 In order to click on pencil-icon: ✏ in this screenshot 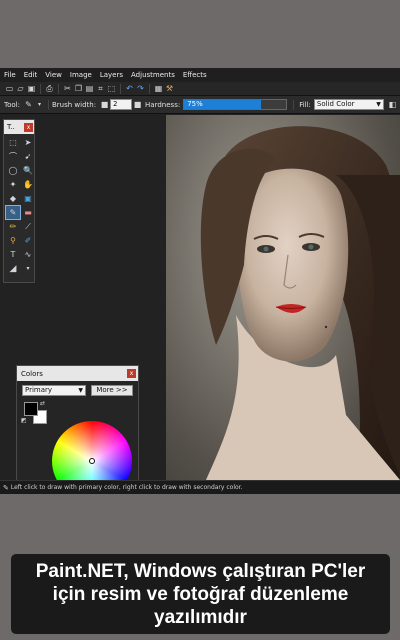, I will do `click(13, 226)`.